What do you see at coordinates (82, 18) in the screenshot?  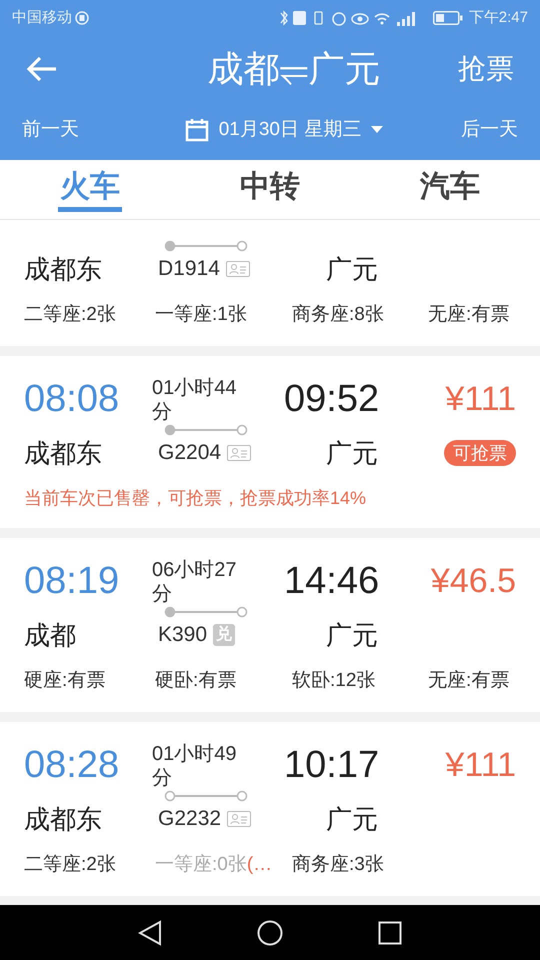 I see `hd-icon` at bounding box center [82, 18].